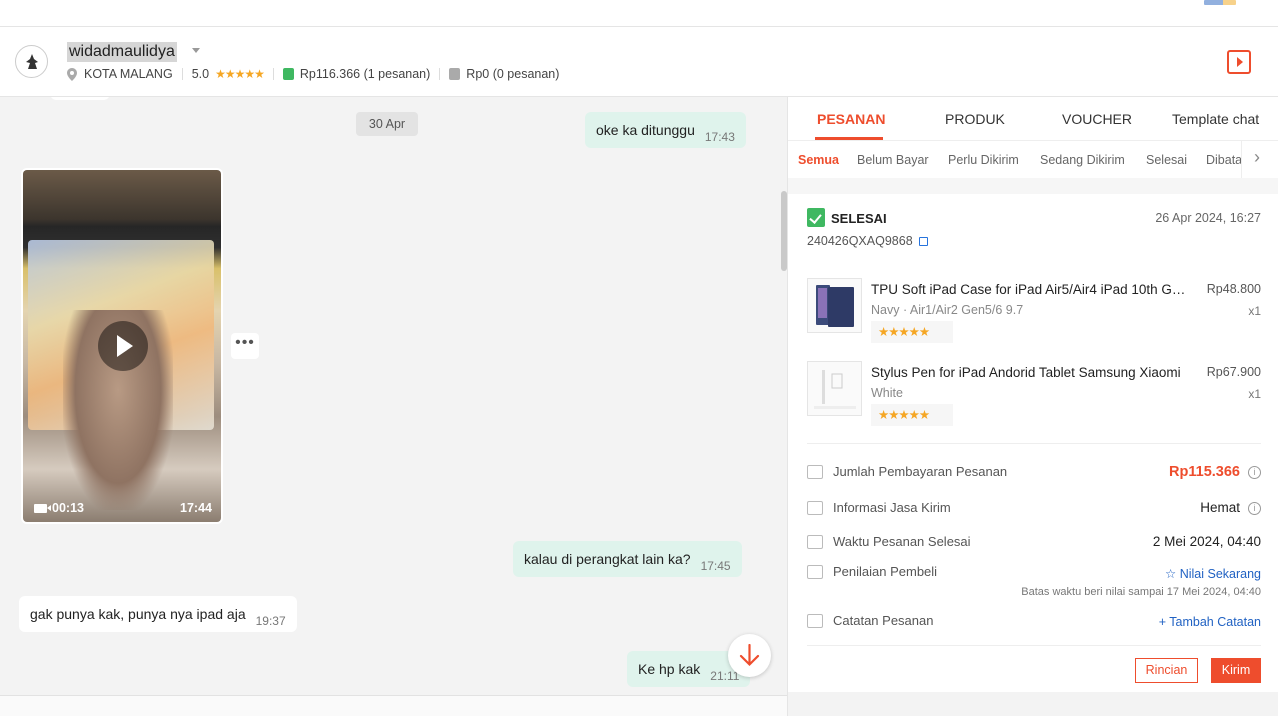 Image resolution: width=1278 pixels, height=716 pixels. What do you see at coordinates (947, 310) in the screenshot?
I see `product-variant: Navy · Air1/Air2 Gen5/6 9.7` at bounding box center [947, 310].